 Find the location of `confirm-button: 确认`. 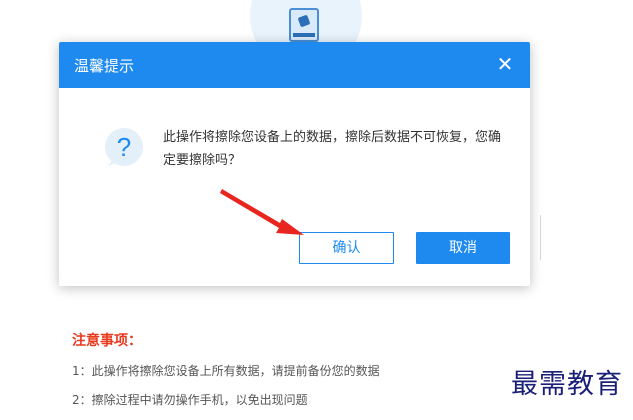

confirm-button: 确认 is located at coordinates (346, 248).